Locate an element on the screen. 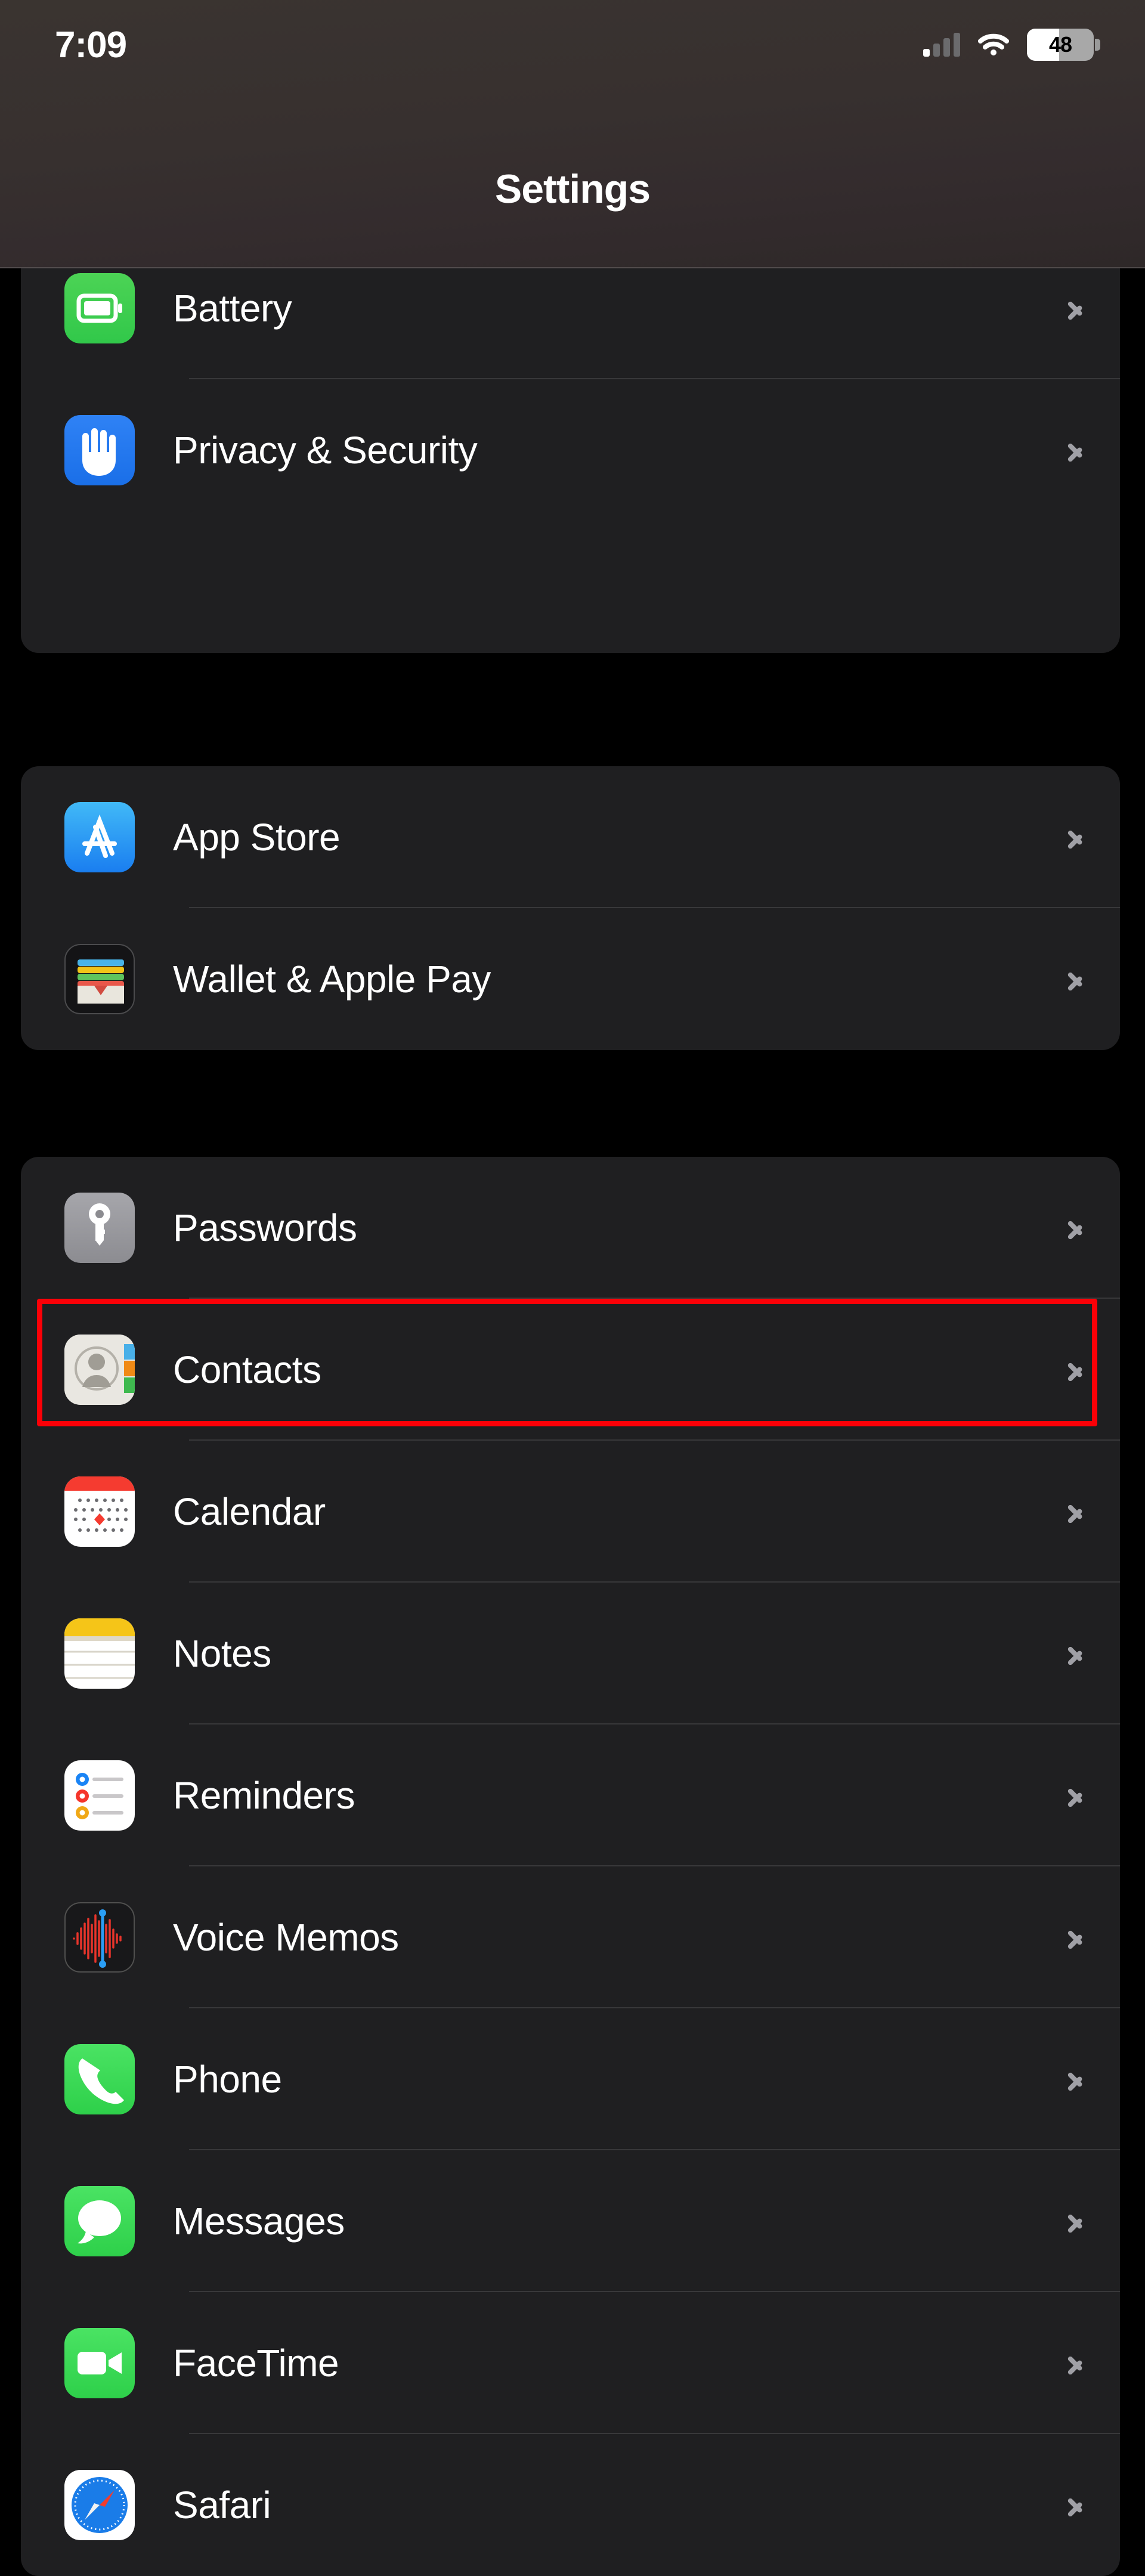 The height and width of the screenshot is (2576, 1145). settings-row-phone: Phone is located at coordinates (570, 2079).